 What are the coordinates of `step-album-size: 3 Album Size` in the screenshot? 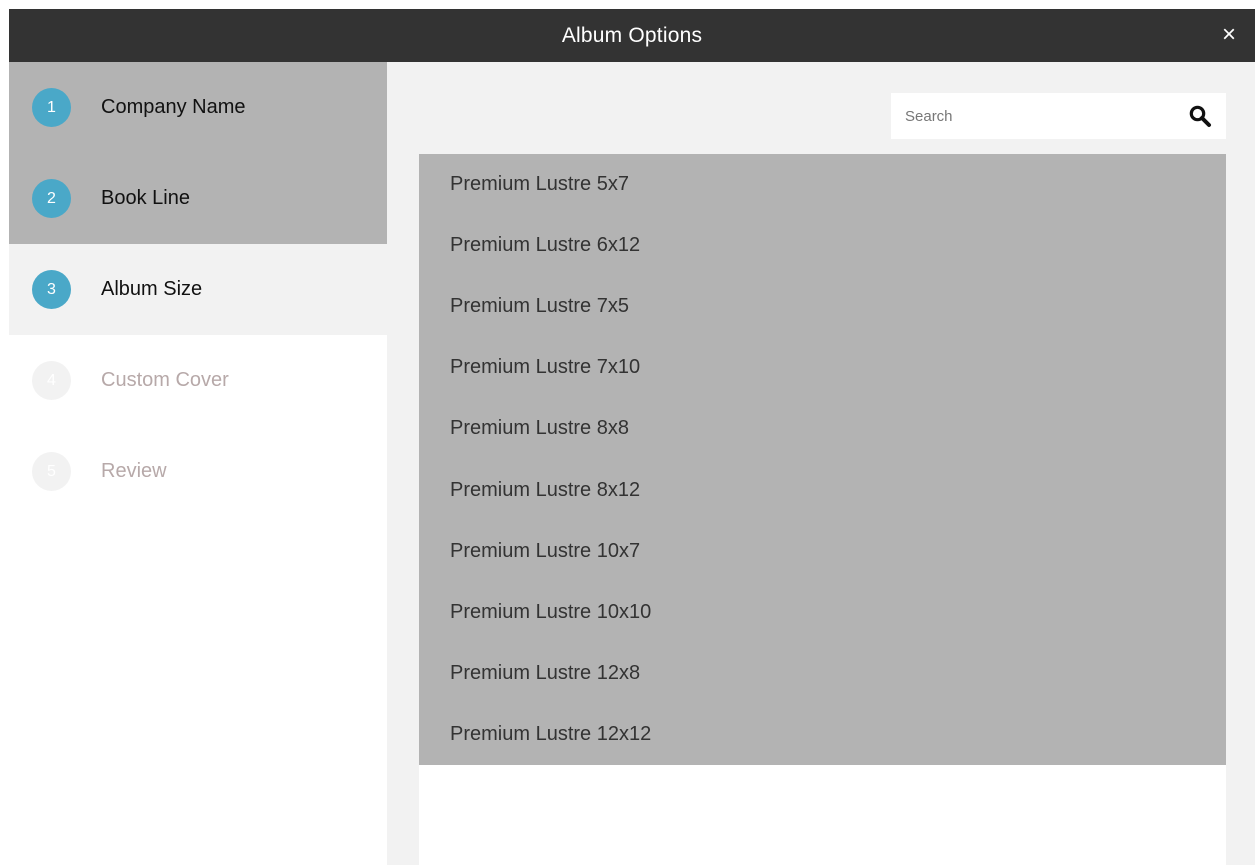 It's located at (198, 289).